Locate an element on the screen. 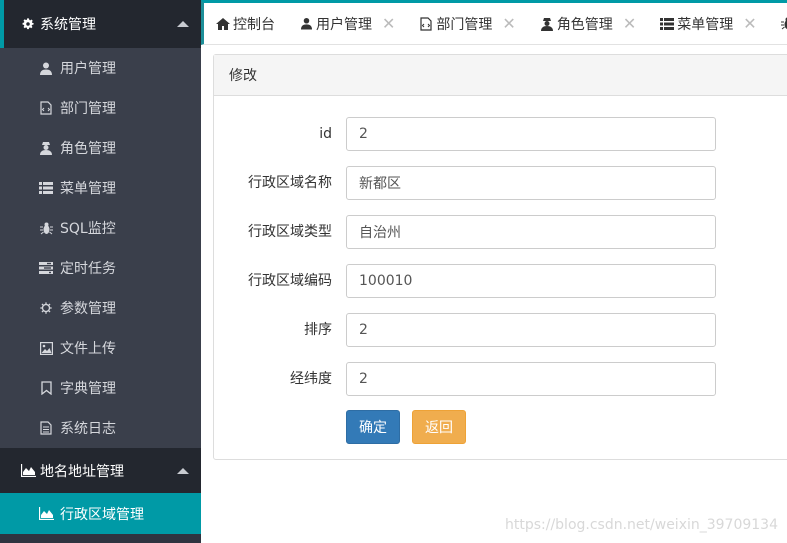  field-label: id is located at coordinates (325, 134).